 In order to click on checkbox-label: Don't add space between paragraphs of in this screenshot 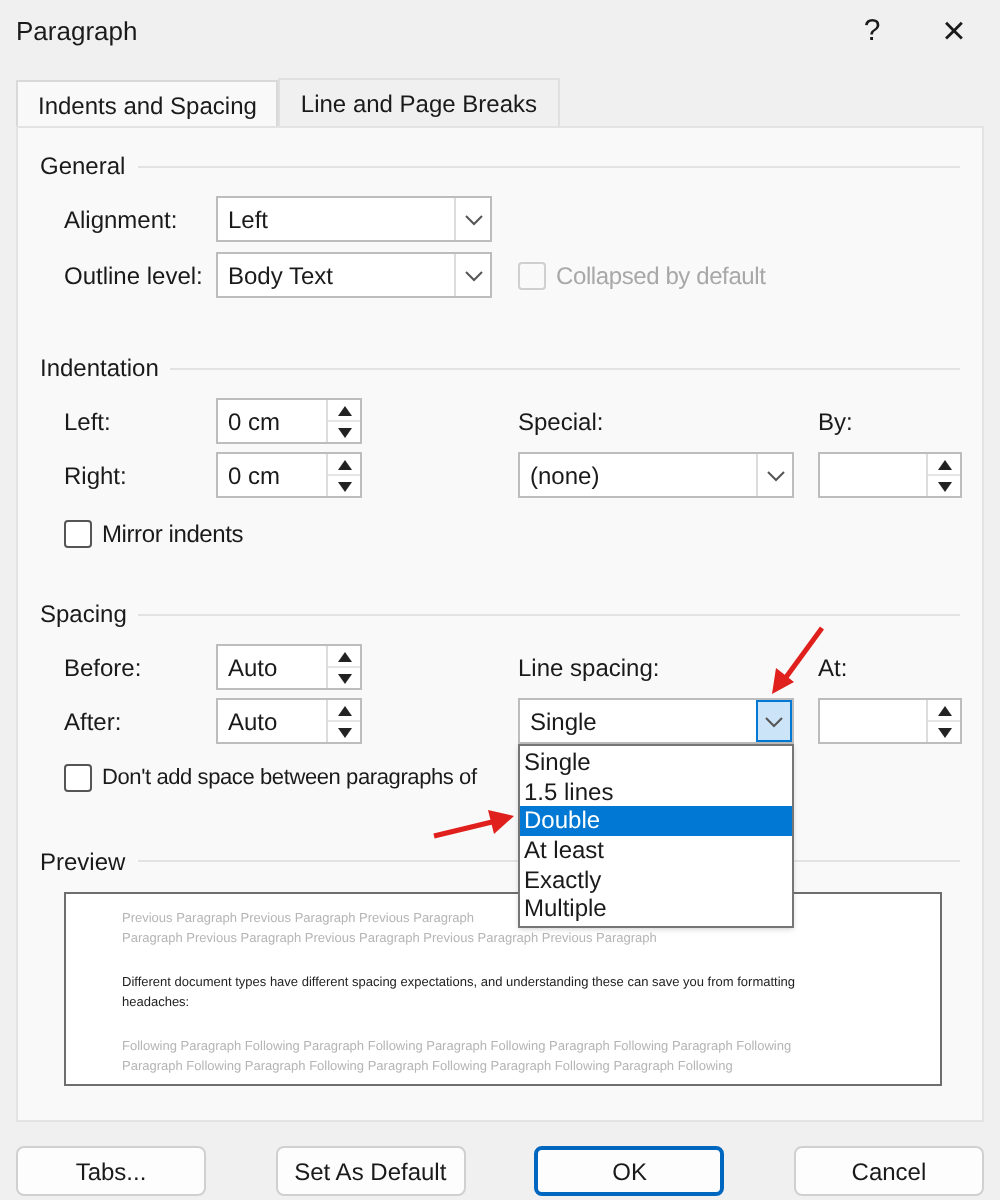, I will do `click(289, 779)`.